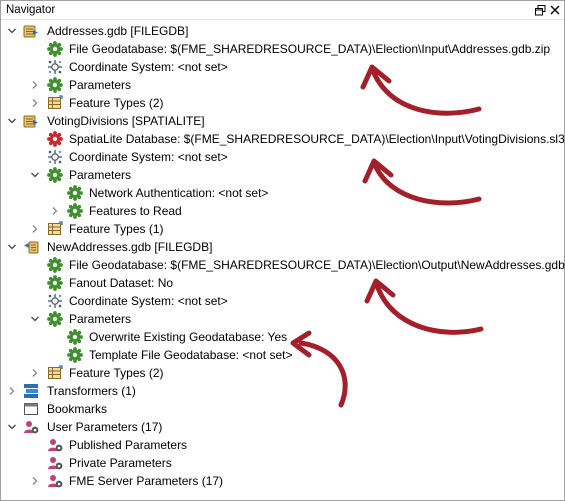  What do you see at coordinates (121, 283) in the screenshot?
I see `fanout-label: Fanout Dataset: No` at bounding box center [121, 283].